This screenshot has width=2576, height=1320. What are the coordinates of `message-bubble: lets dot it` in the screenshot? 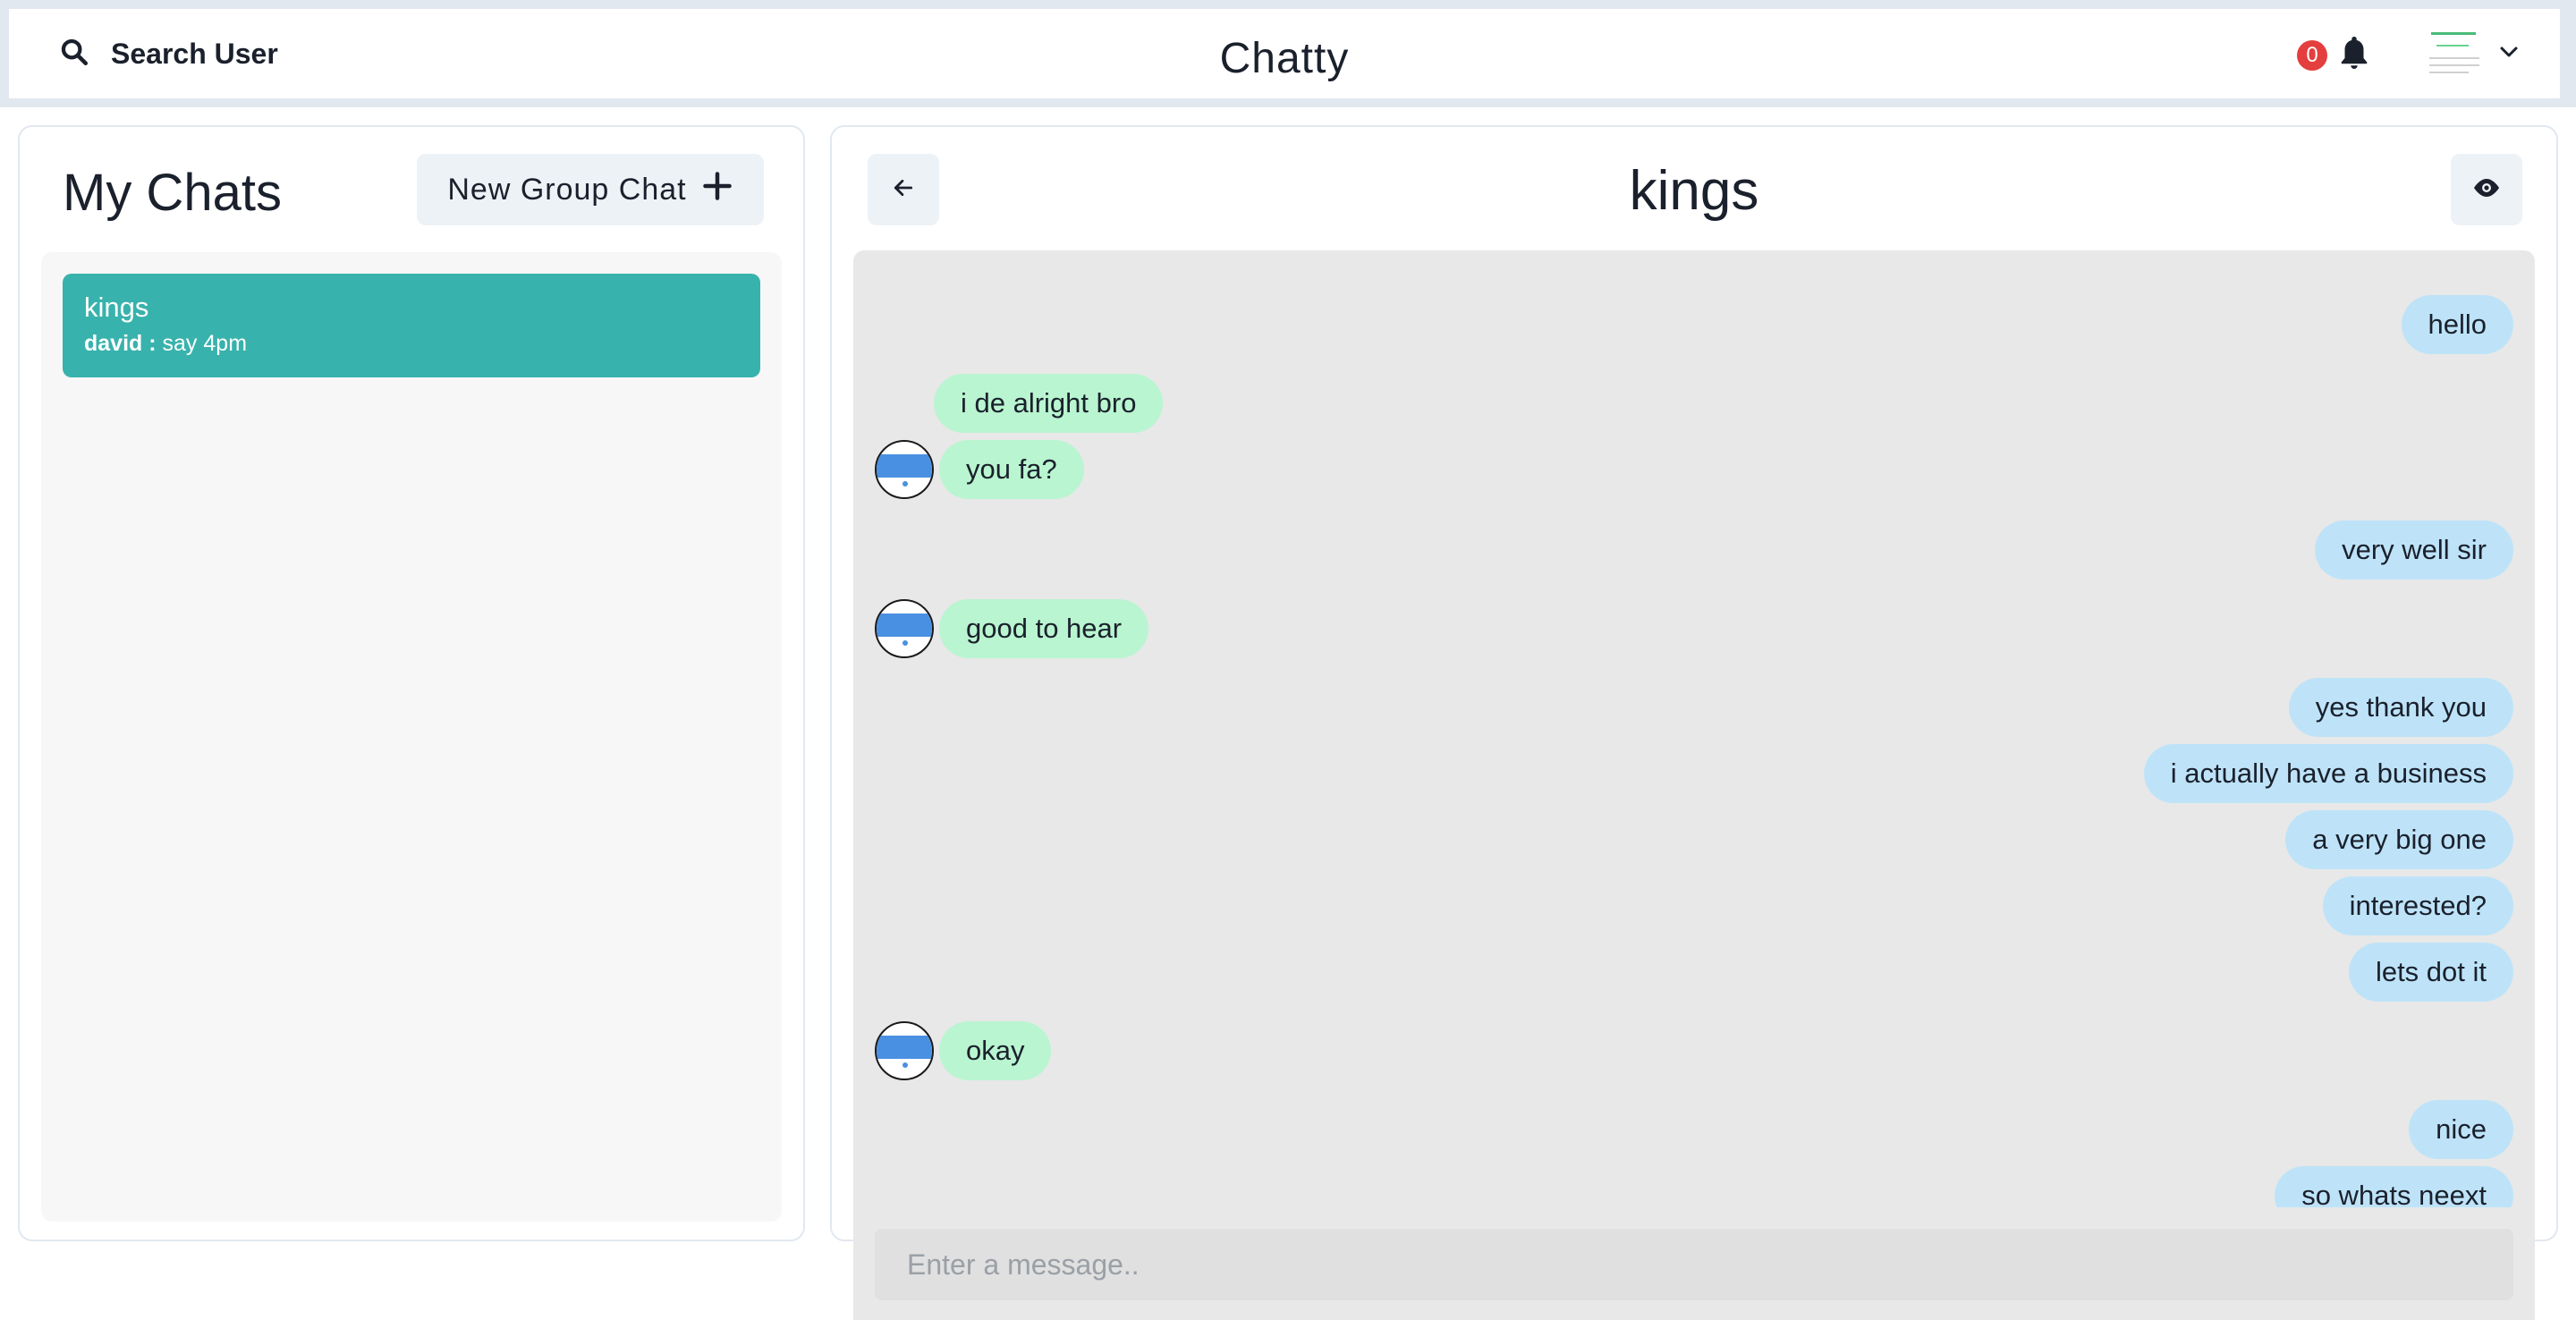 It's located at (2430, 972).